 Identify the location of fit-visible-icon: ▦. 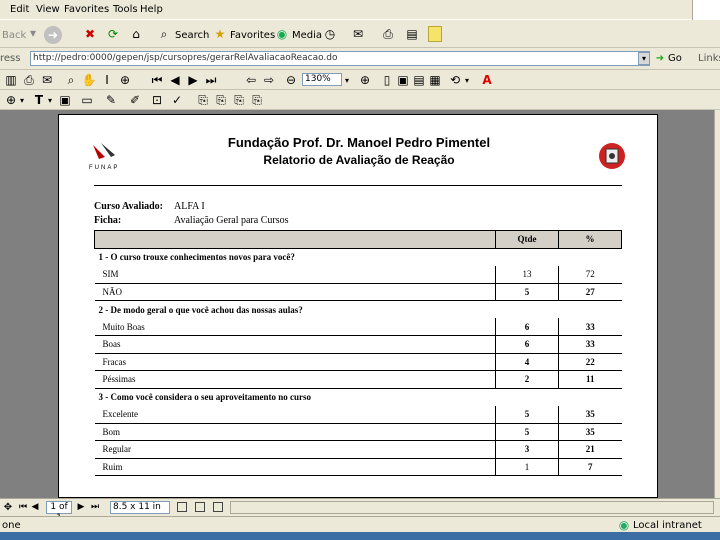
(435, 80).